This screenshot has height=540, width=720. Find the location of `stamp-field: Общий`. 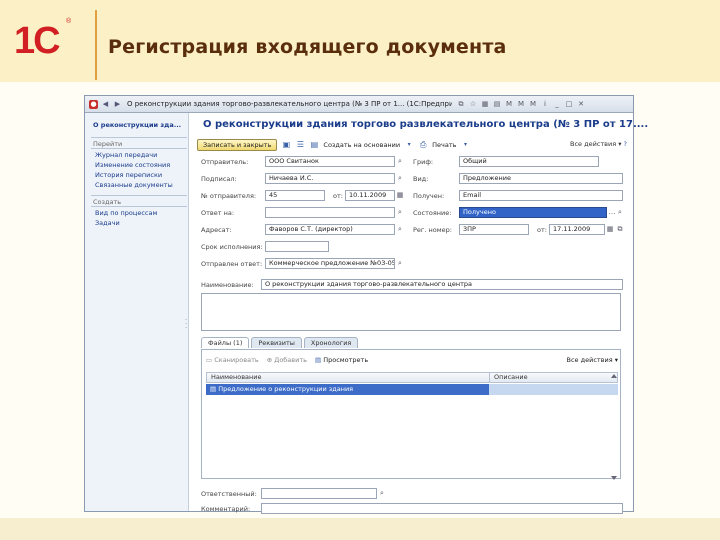

stamp-field: Общий is located at coordinates (529, 161).